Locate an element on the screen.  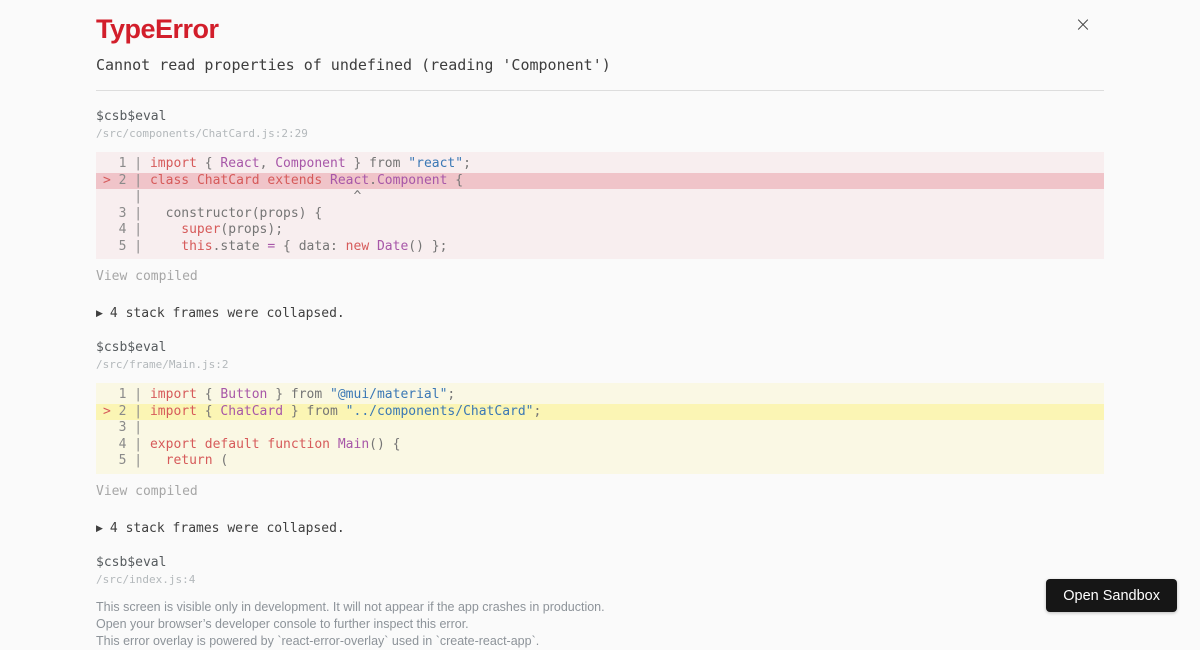
line-number: | is located at coordinates (130, 196).